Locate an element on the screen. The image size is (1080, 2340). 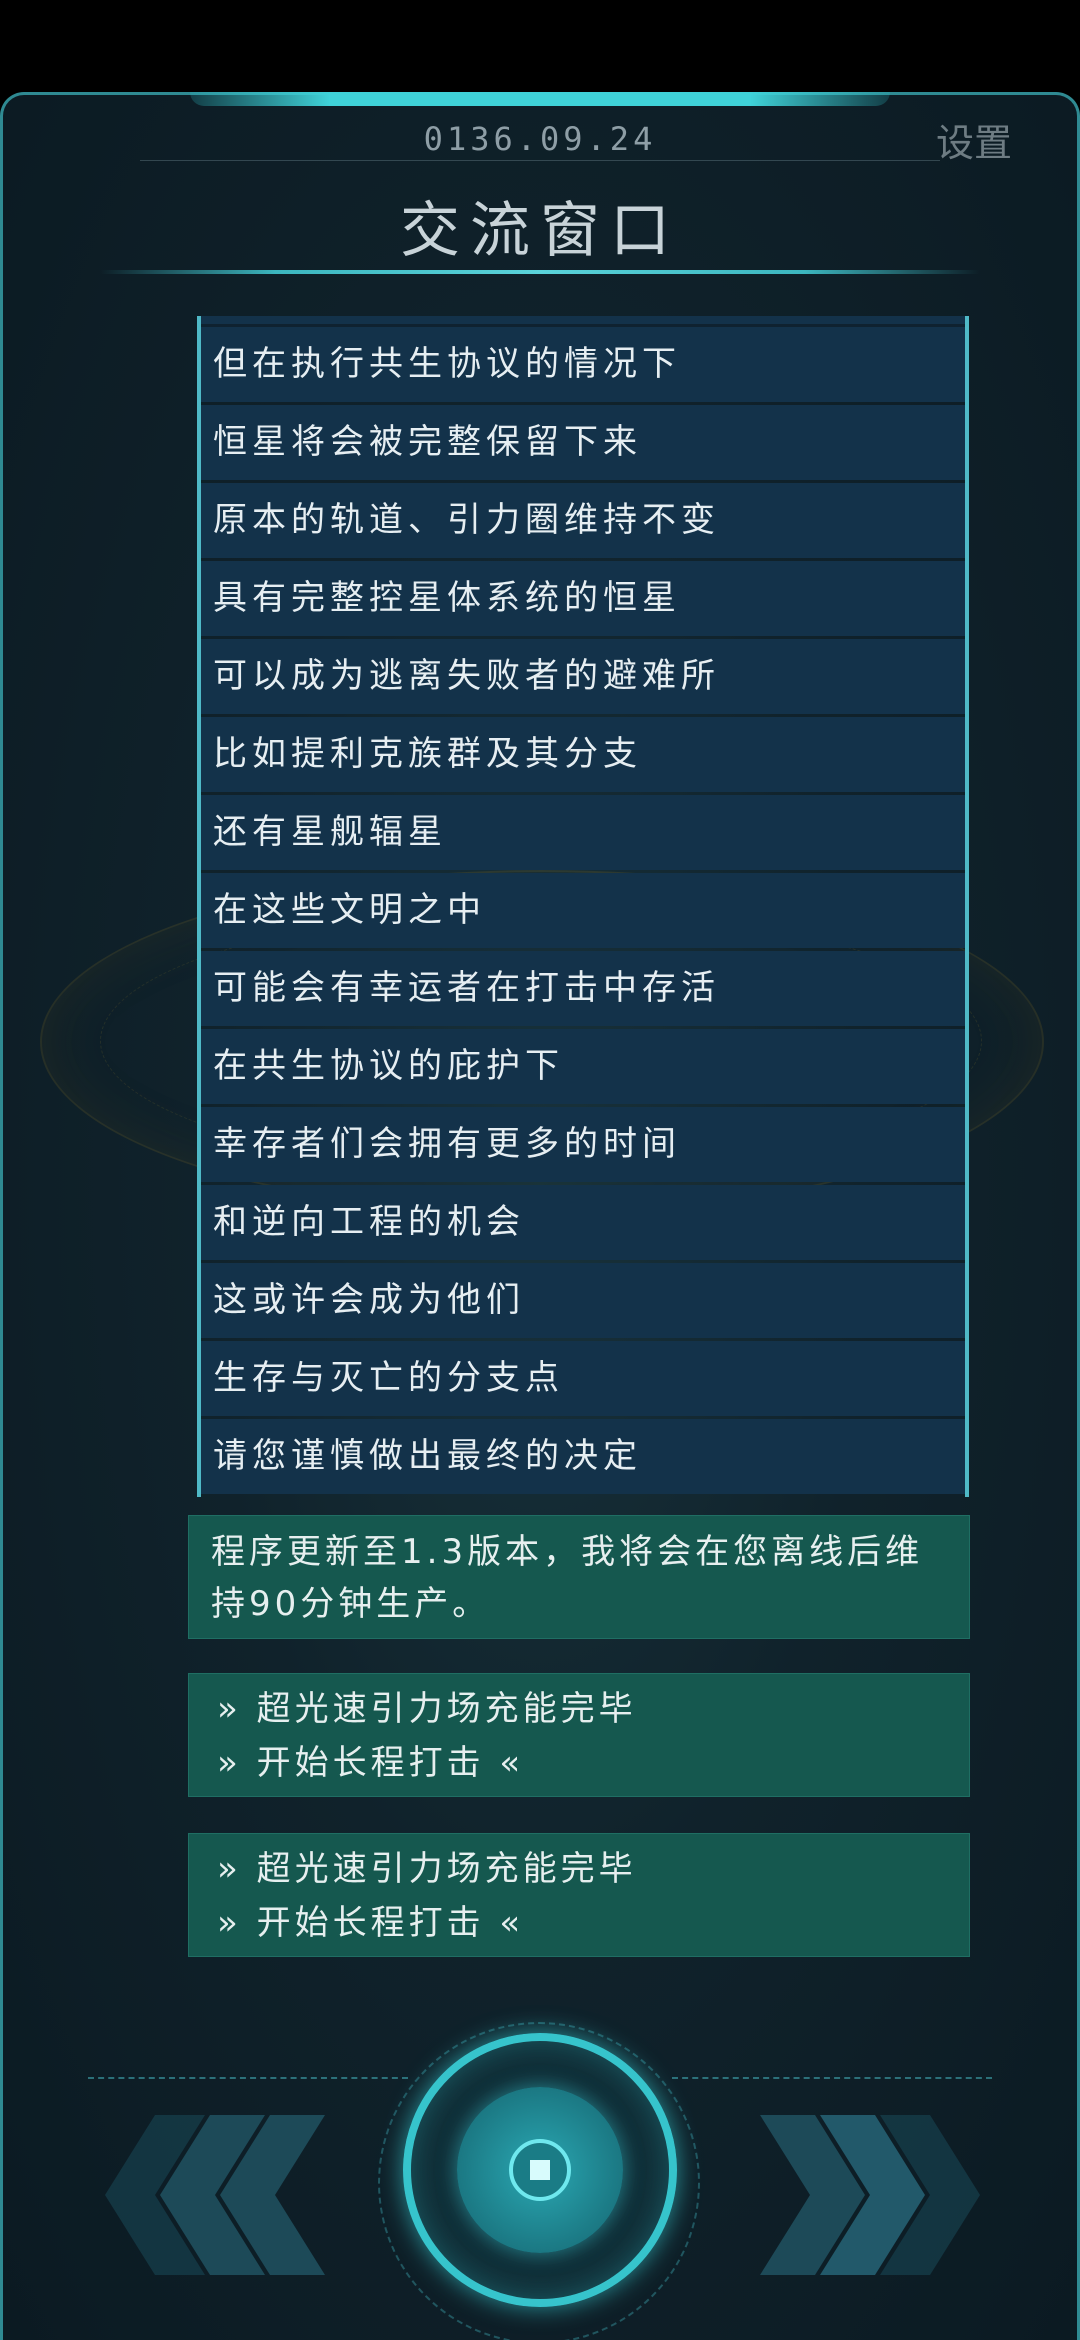
message-item: 这或许会成为他们 is located at coordinates (583, 1300).